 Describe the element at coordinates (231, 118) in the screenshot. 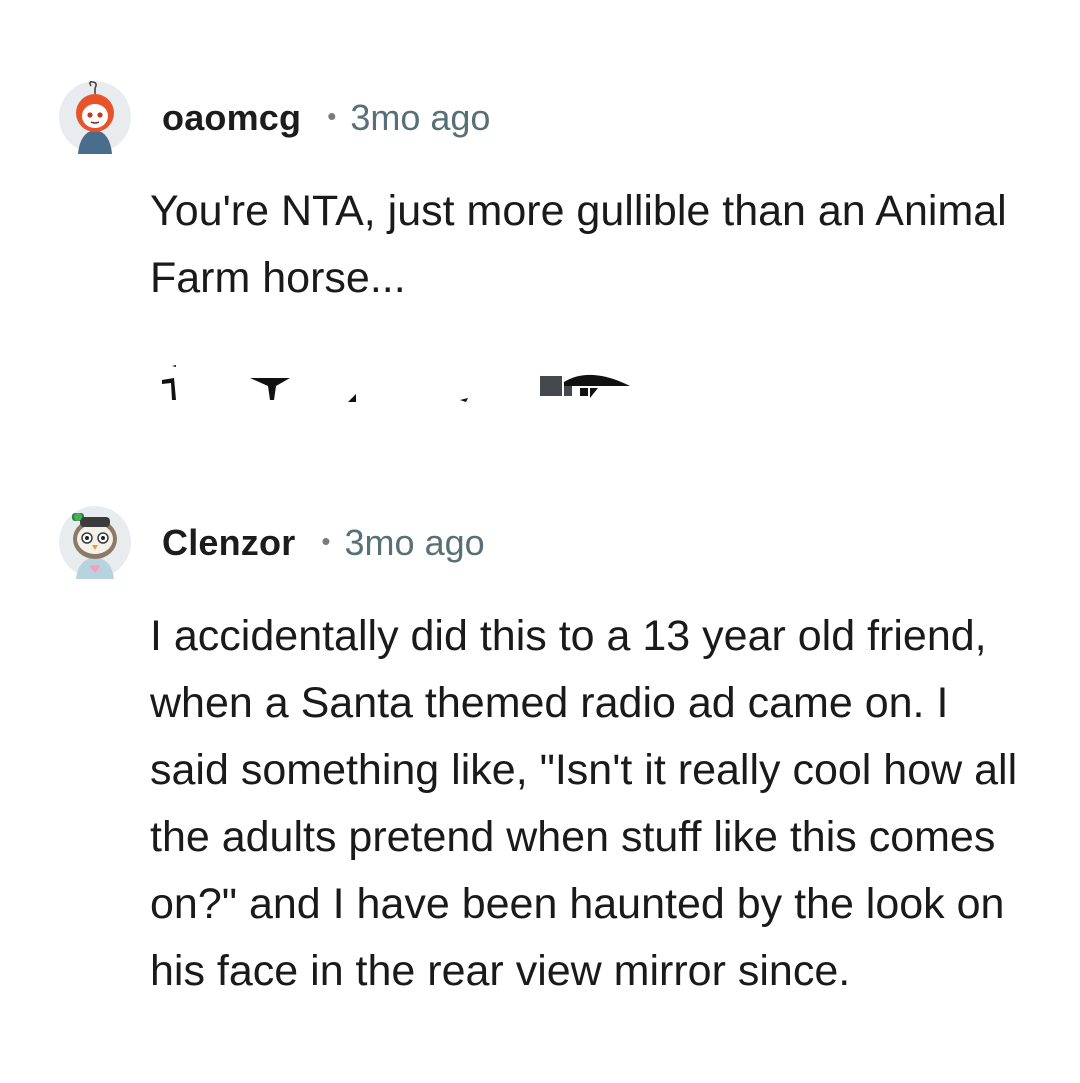

I see `username: oaomcg` at that location.